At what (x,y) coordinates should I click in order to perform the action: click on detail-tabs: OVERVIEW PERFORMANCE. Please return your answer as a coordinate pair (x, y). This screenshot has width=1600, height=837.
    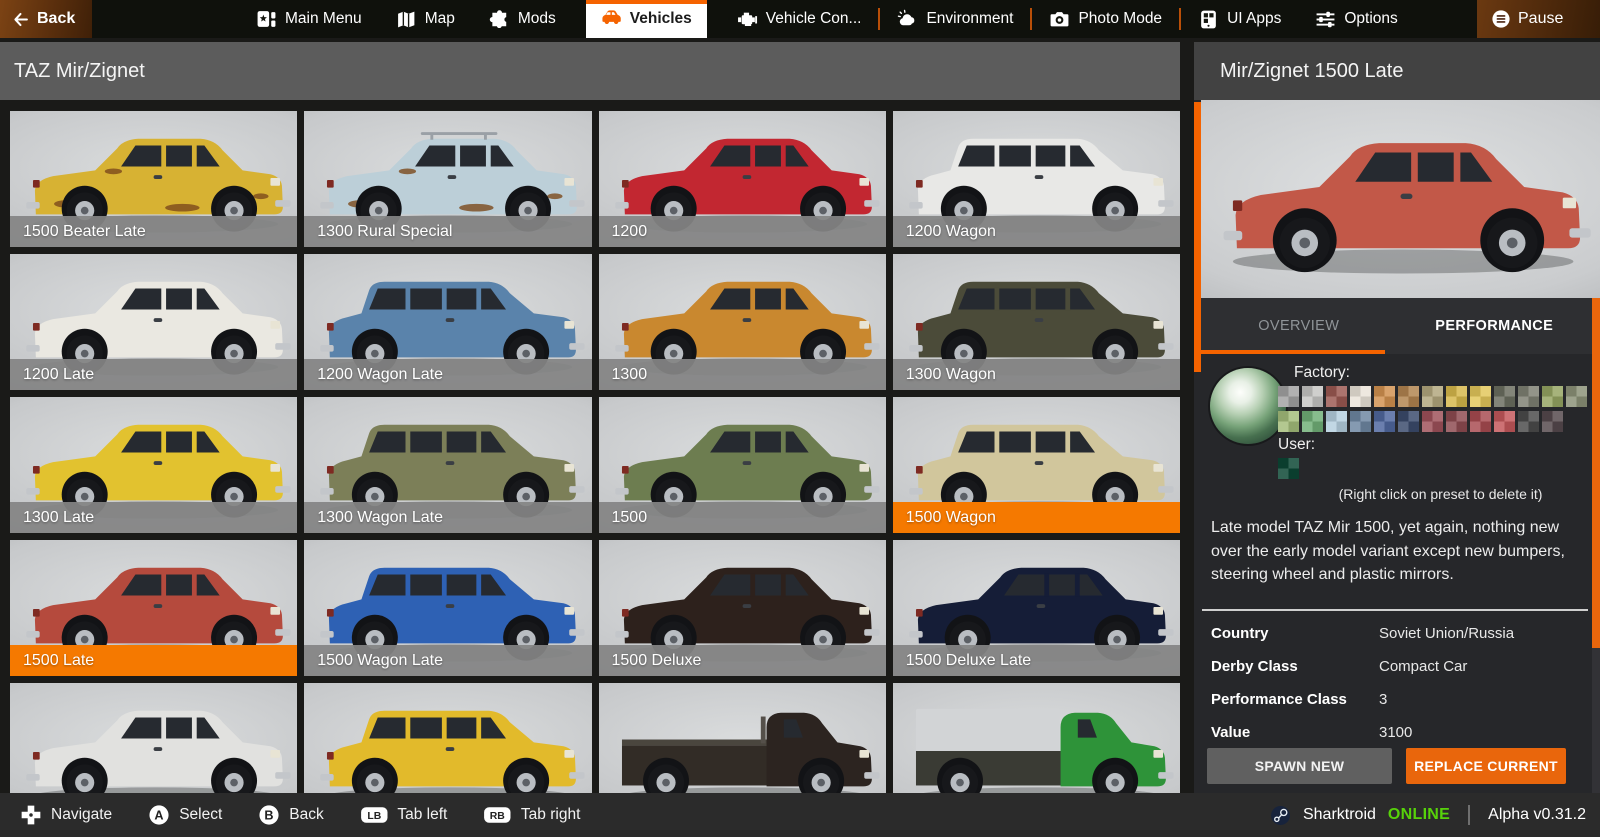
    Looking at the image, I should click on (1396, 326).